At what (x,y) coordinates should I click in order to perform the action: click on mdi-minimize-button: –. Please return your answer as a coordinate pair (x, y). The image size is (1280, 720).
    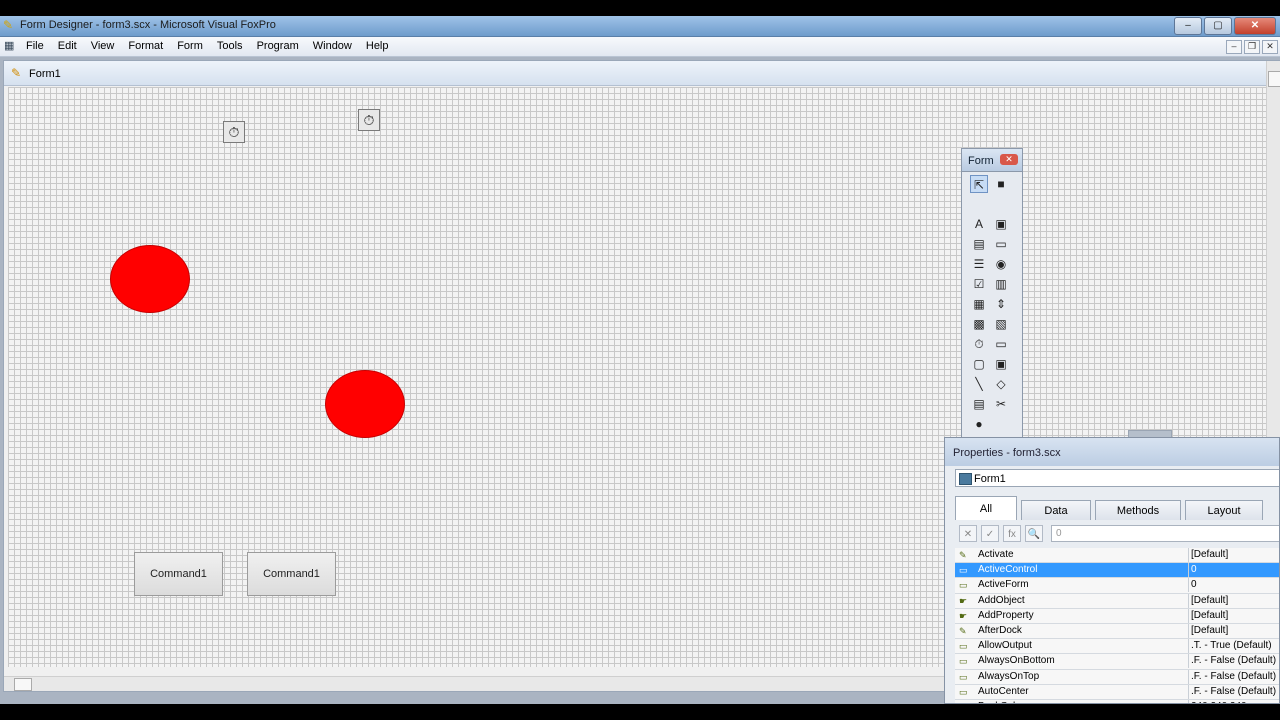
    Looking at the image, I should click on (1234, 47).